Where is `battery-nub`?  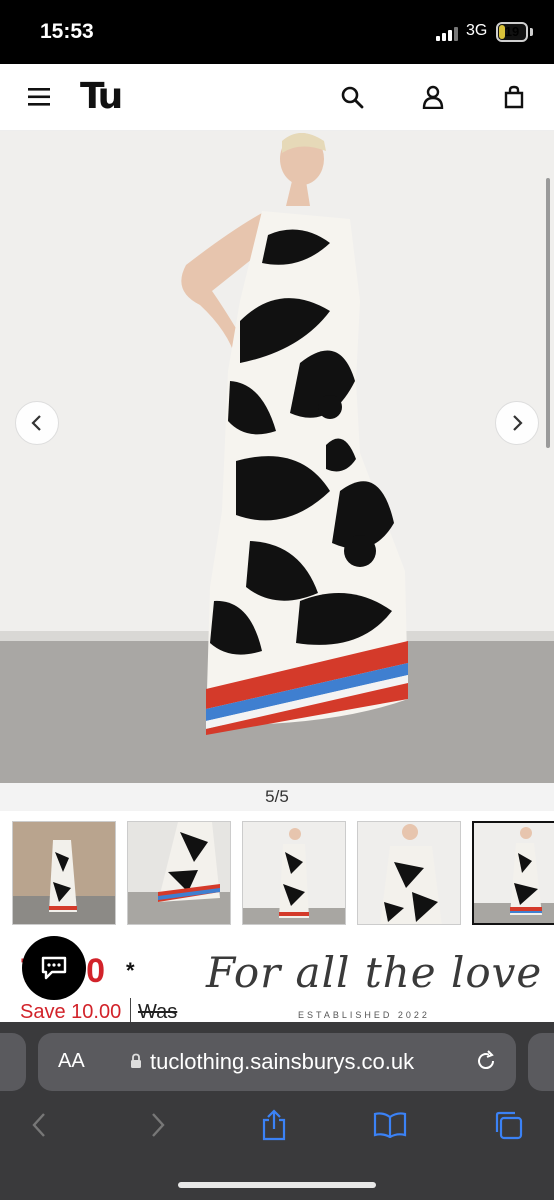 battery-nub is located at coordinates (531, 32).